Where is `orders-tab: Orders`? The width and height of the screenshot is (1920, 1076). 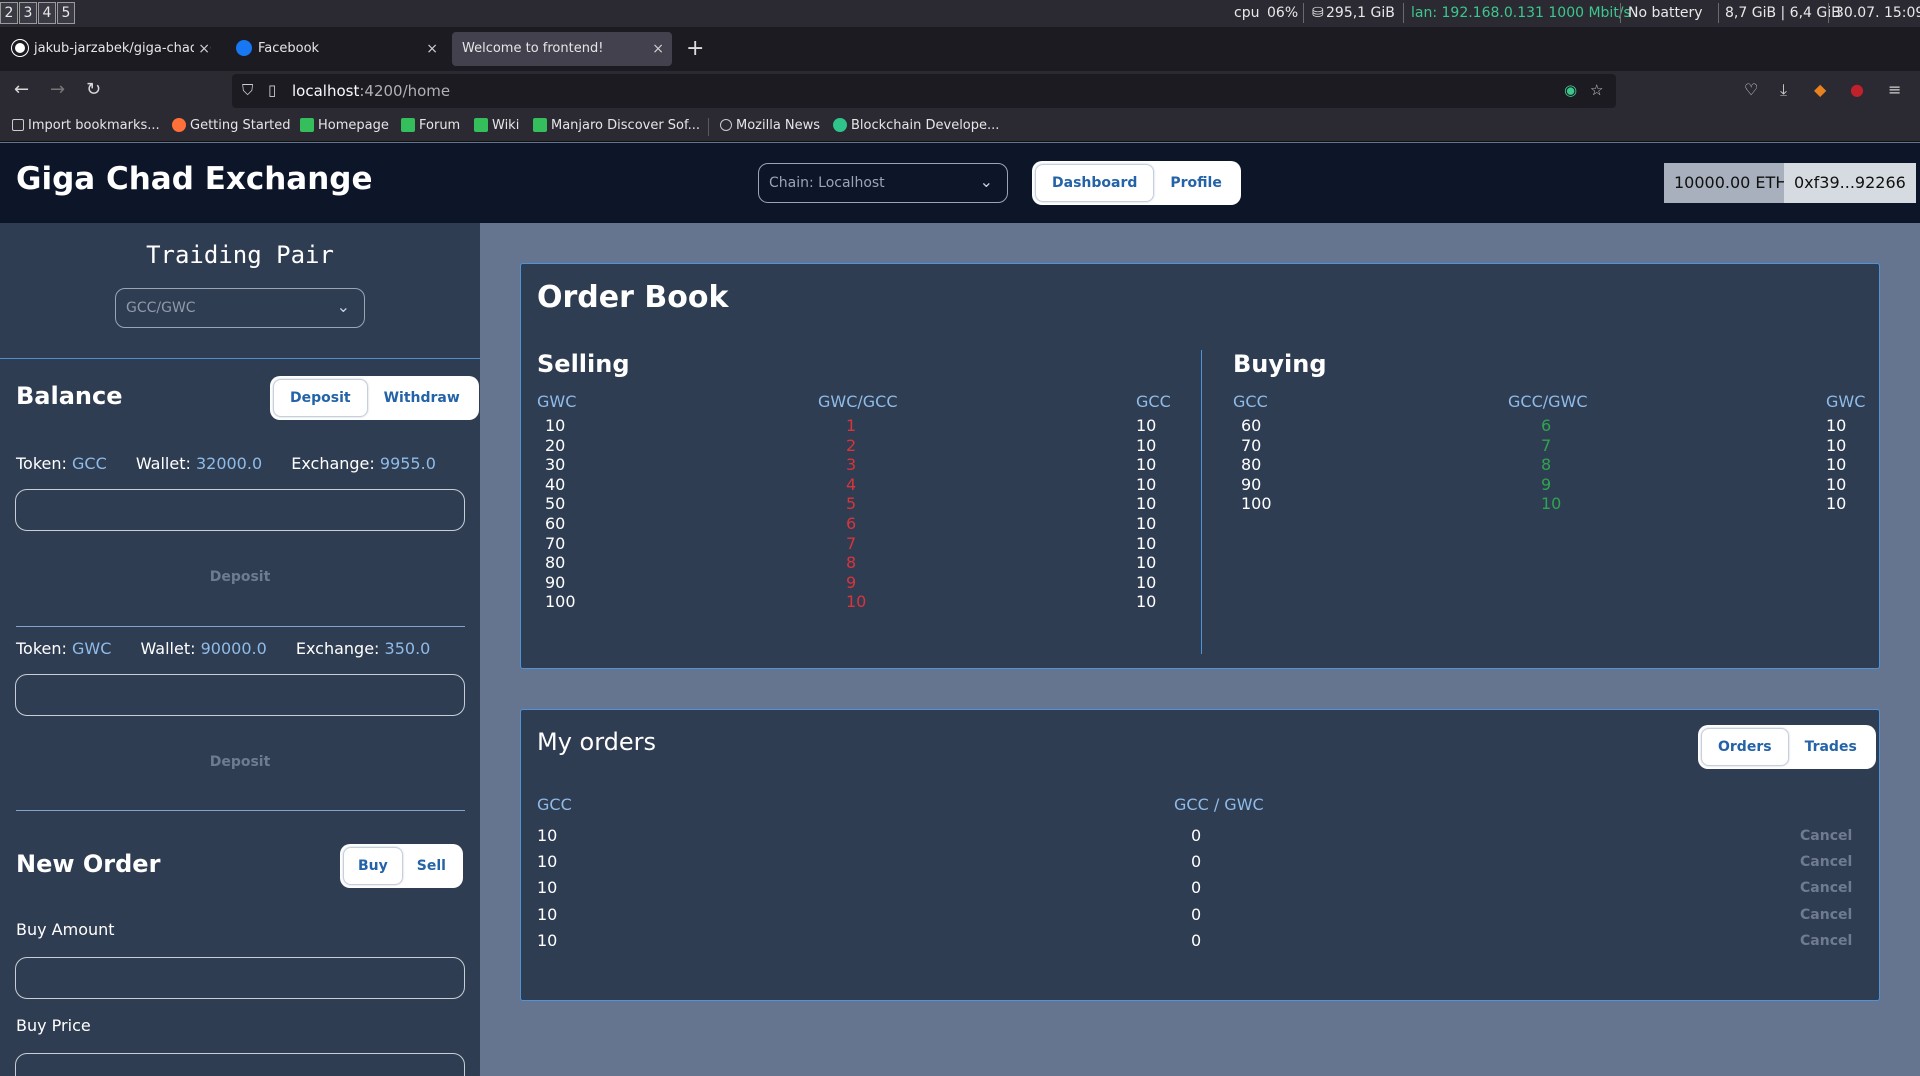
orders-tab: Orders is located at coordinates (1745, 747).